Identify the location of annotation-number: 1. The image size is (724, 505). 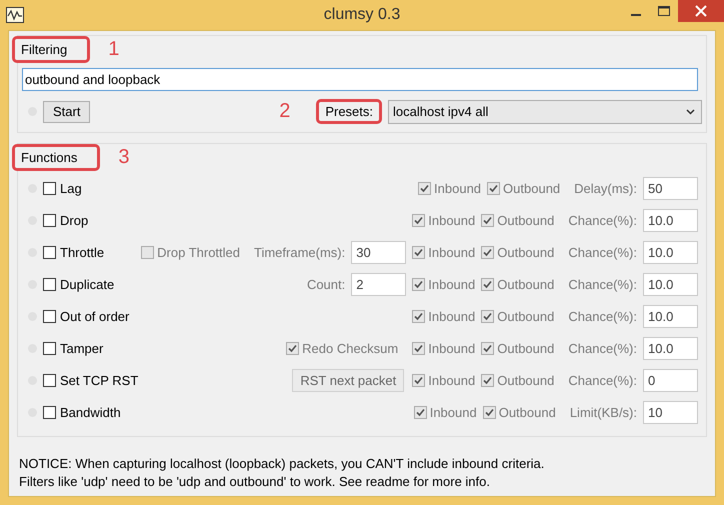
(114, 49).